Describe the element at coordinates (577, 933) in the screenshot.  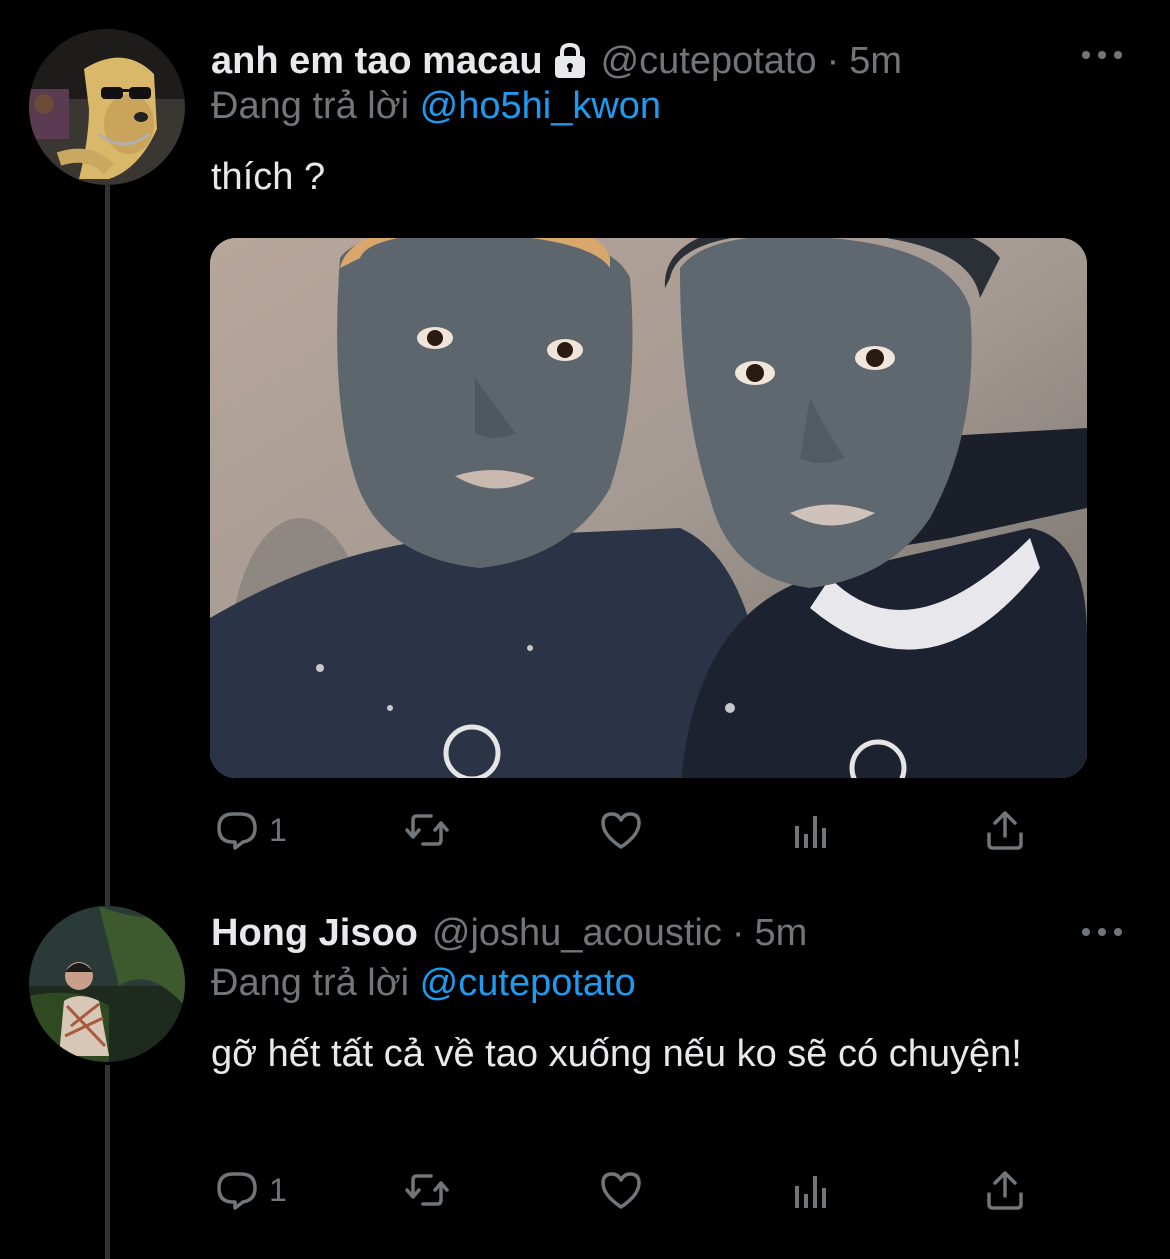
I see `user-handle: @joshu_acoustic` at that location.